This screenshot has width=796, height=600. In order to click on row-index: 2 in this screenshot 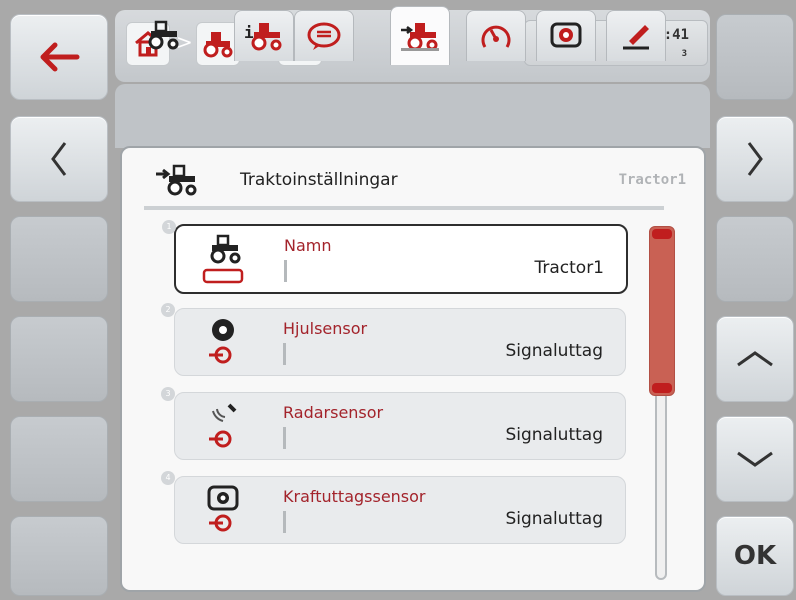, I will do `click(168, 310)`.